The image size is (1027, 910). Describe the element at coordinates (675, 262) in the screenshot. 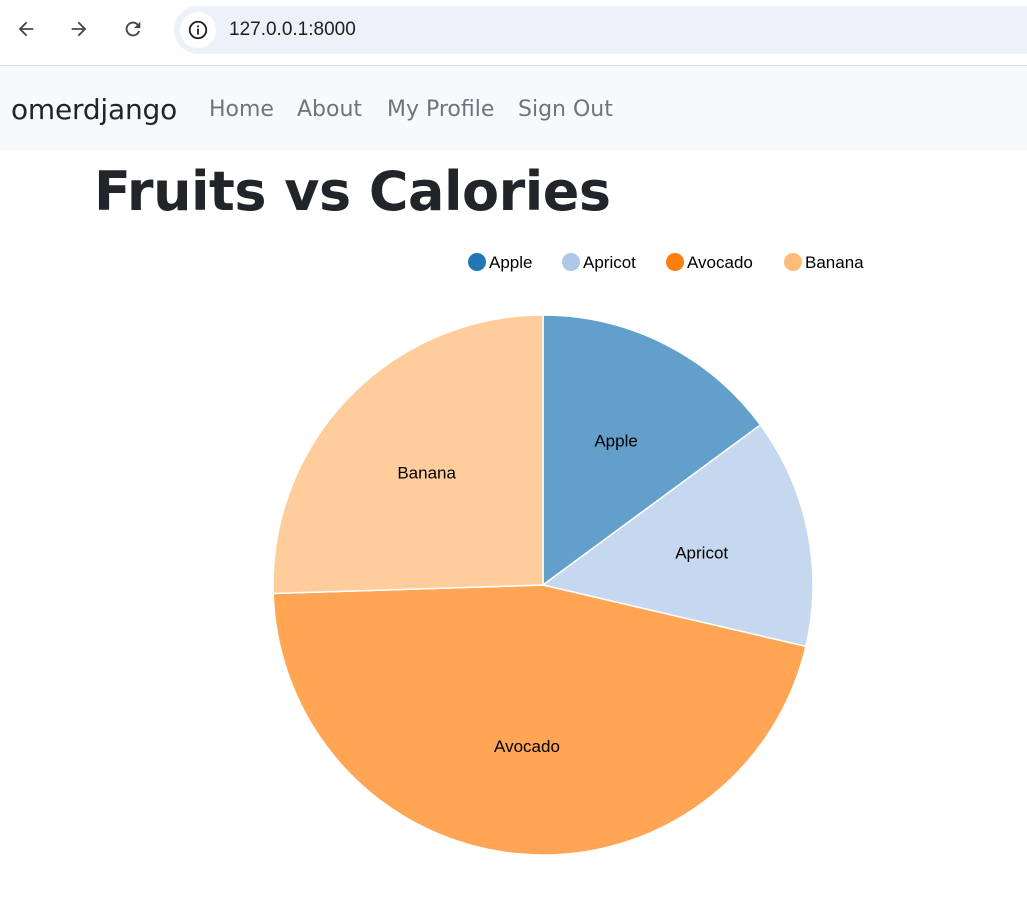

I see `legend-swatch-avocado` at that location.